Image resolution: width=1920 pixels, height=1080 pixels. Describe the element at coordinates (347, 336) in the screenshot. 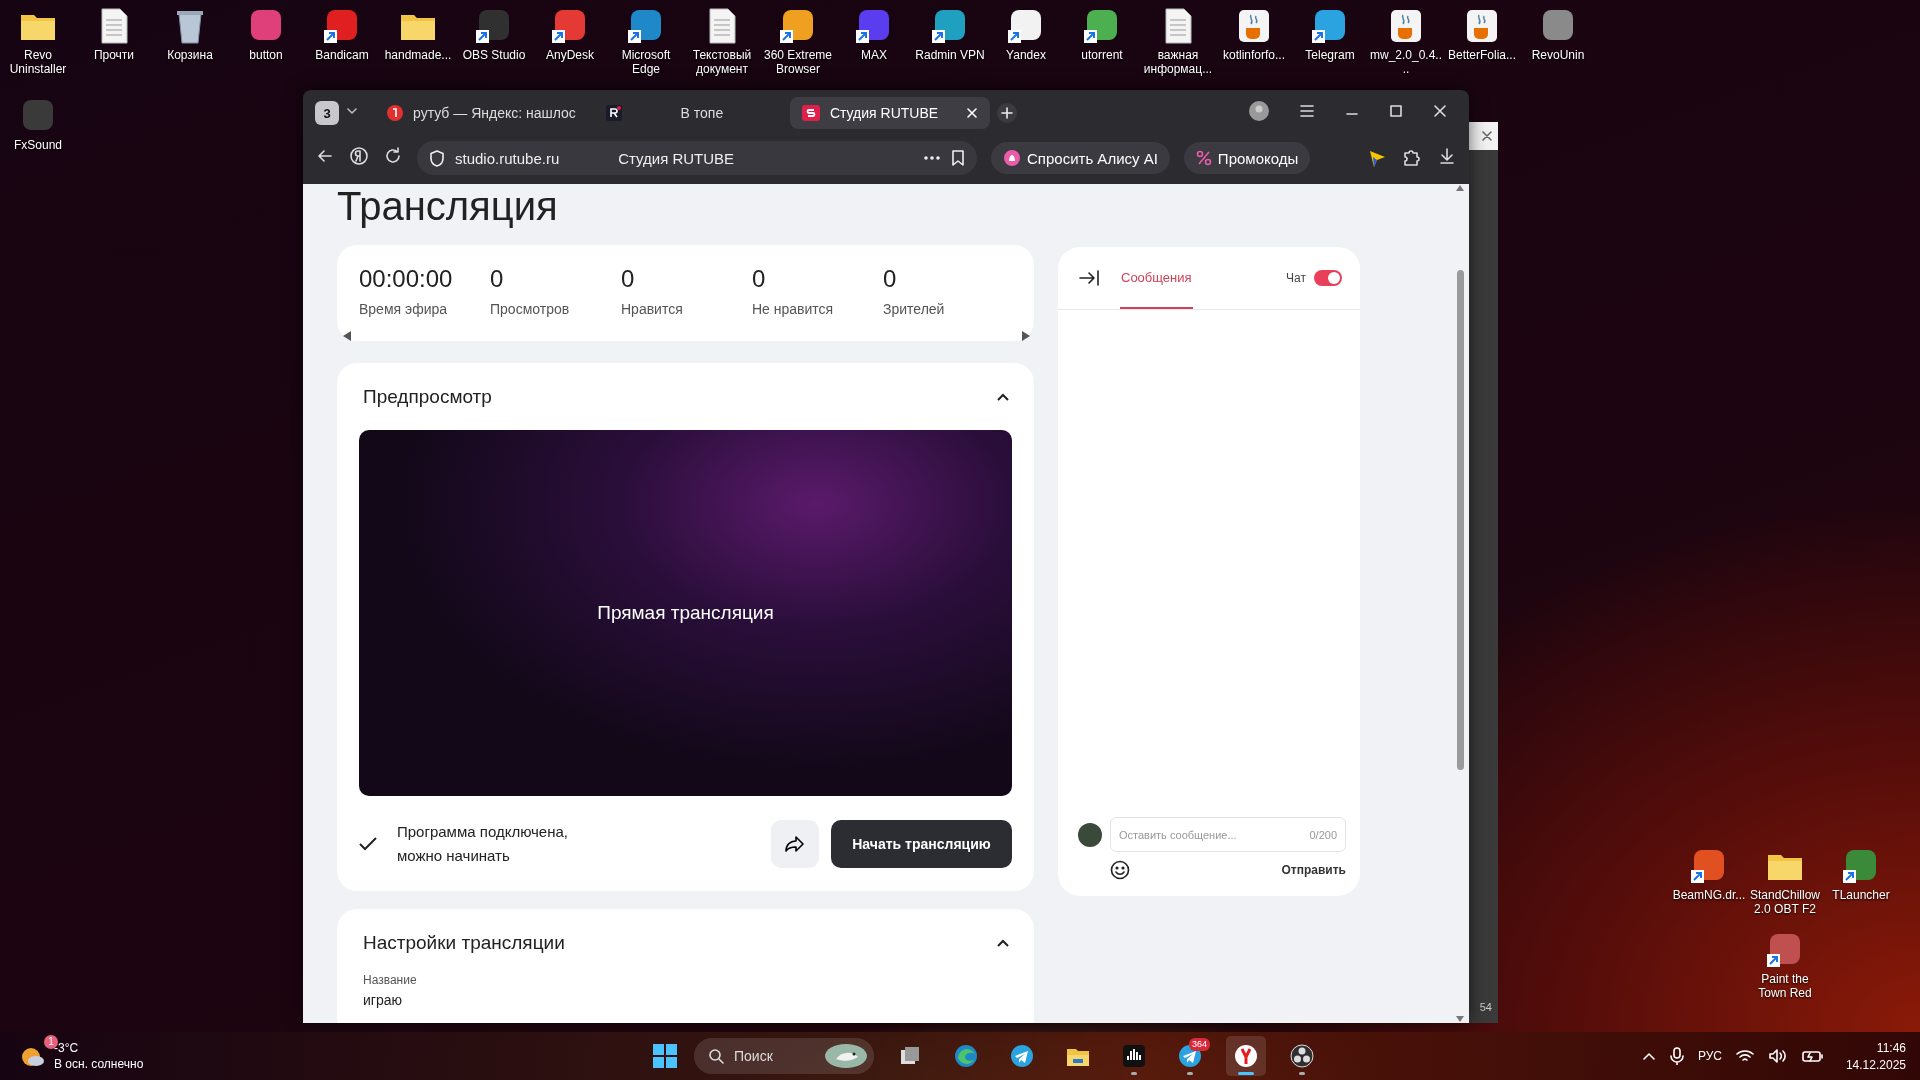

I see `scroll-left-icon` at that location.